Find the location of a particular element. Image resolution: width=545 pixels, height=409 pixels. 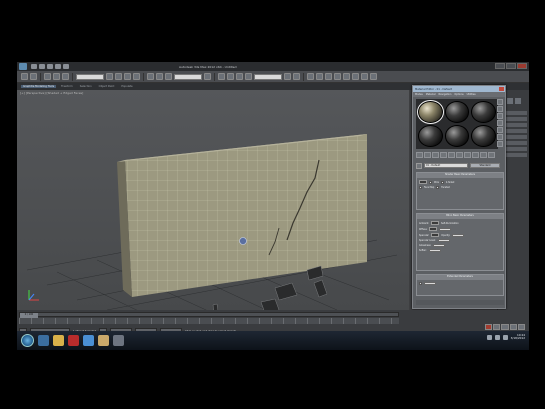

ribbon-tab-selection: Selection is located at coordinates (86, 86).